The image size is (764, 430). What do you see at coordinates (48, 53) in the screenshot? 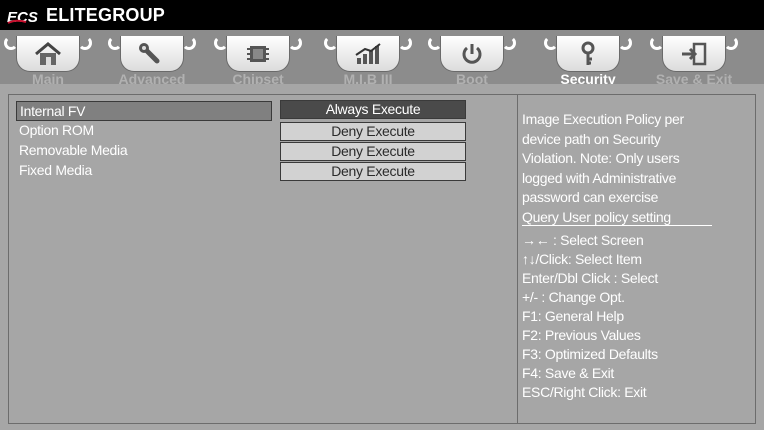
I see `home-icon` at bounding box center [48, 53].